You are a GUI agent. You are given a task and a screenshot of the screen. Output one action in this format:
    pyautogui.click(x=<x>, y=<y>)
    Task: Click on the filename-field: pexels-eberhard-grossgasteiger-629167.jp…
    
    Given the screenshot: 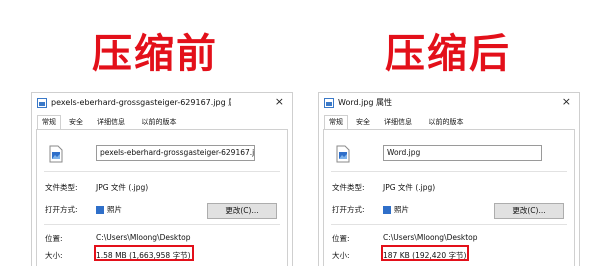 What is the action you would take?
    pyautogui.click(x=175, y=153)
    